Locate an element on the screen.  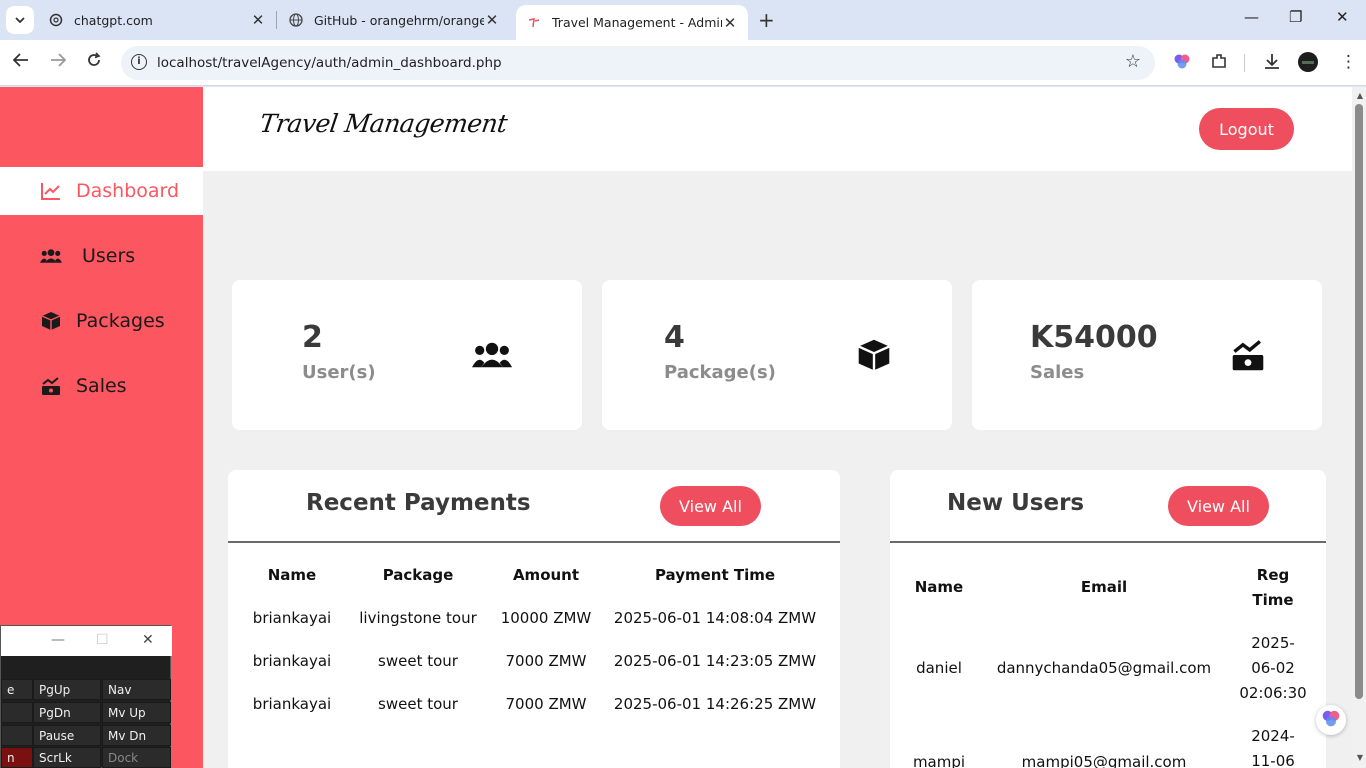
payment-time-cell: 2025-06-01 14:08:04 ZMW is located at coordinates (715, 618).